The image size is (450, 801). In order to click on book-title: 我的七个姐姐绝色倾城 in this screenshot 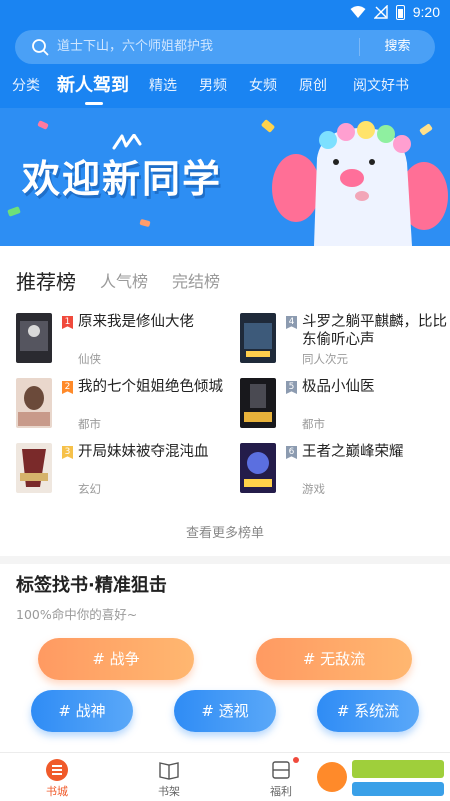, I will do `click(150, 387)`.